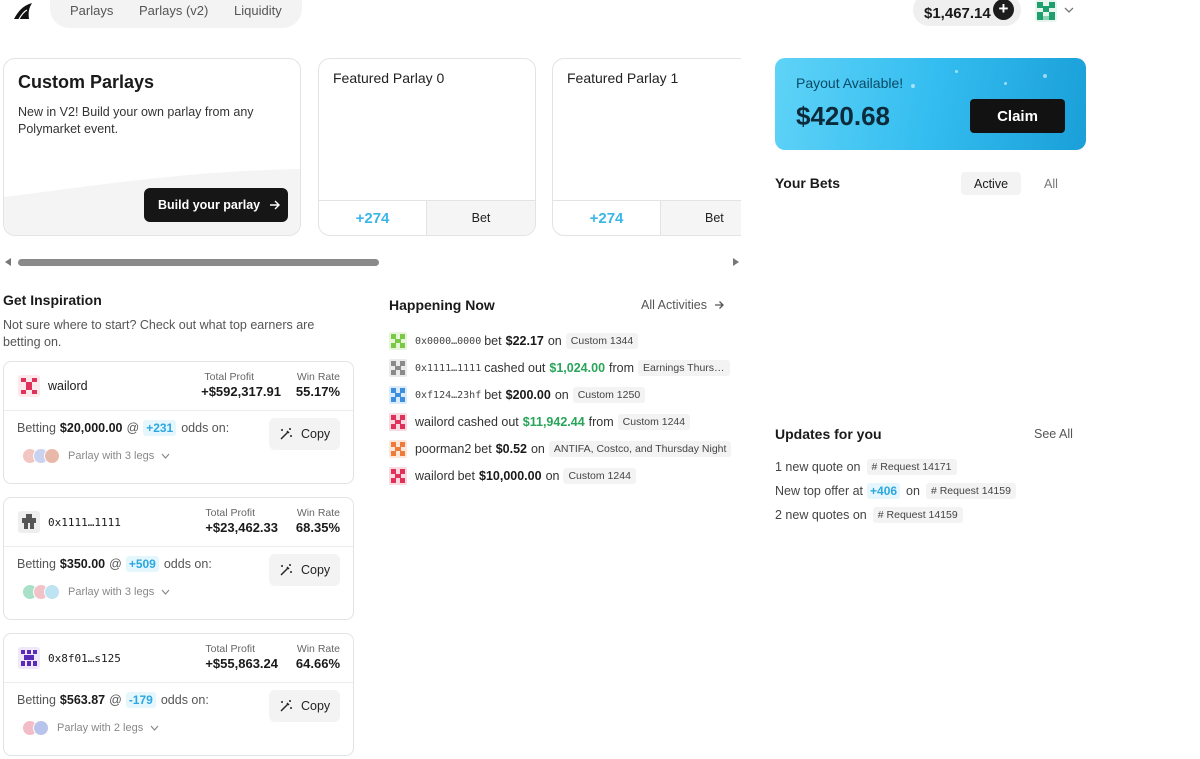 The image size is (1200, 759). Describe the element at coordinates (52, 456) in the screenshot. I see `leg-avatar` at that location.